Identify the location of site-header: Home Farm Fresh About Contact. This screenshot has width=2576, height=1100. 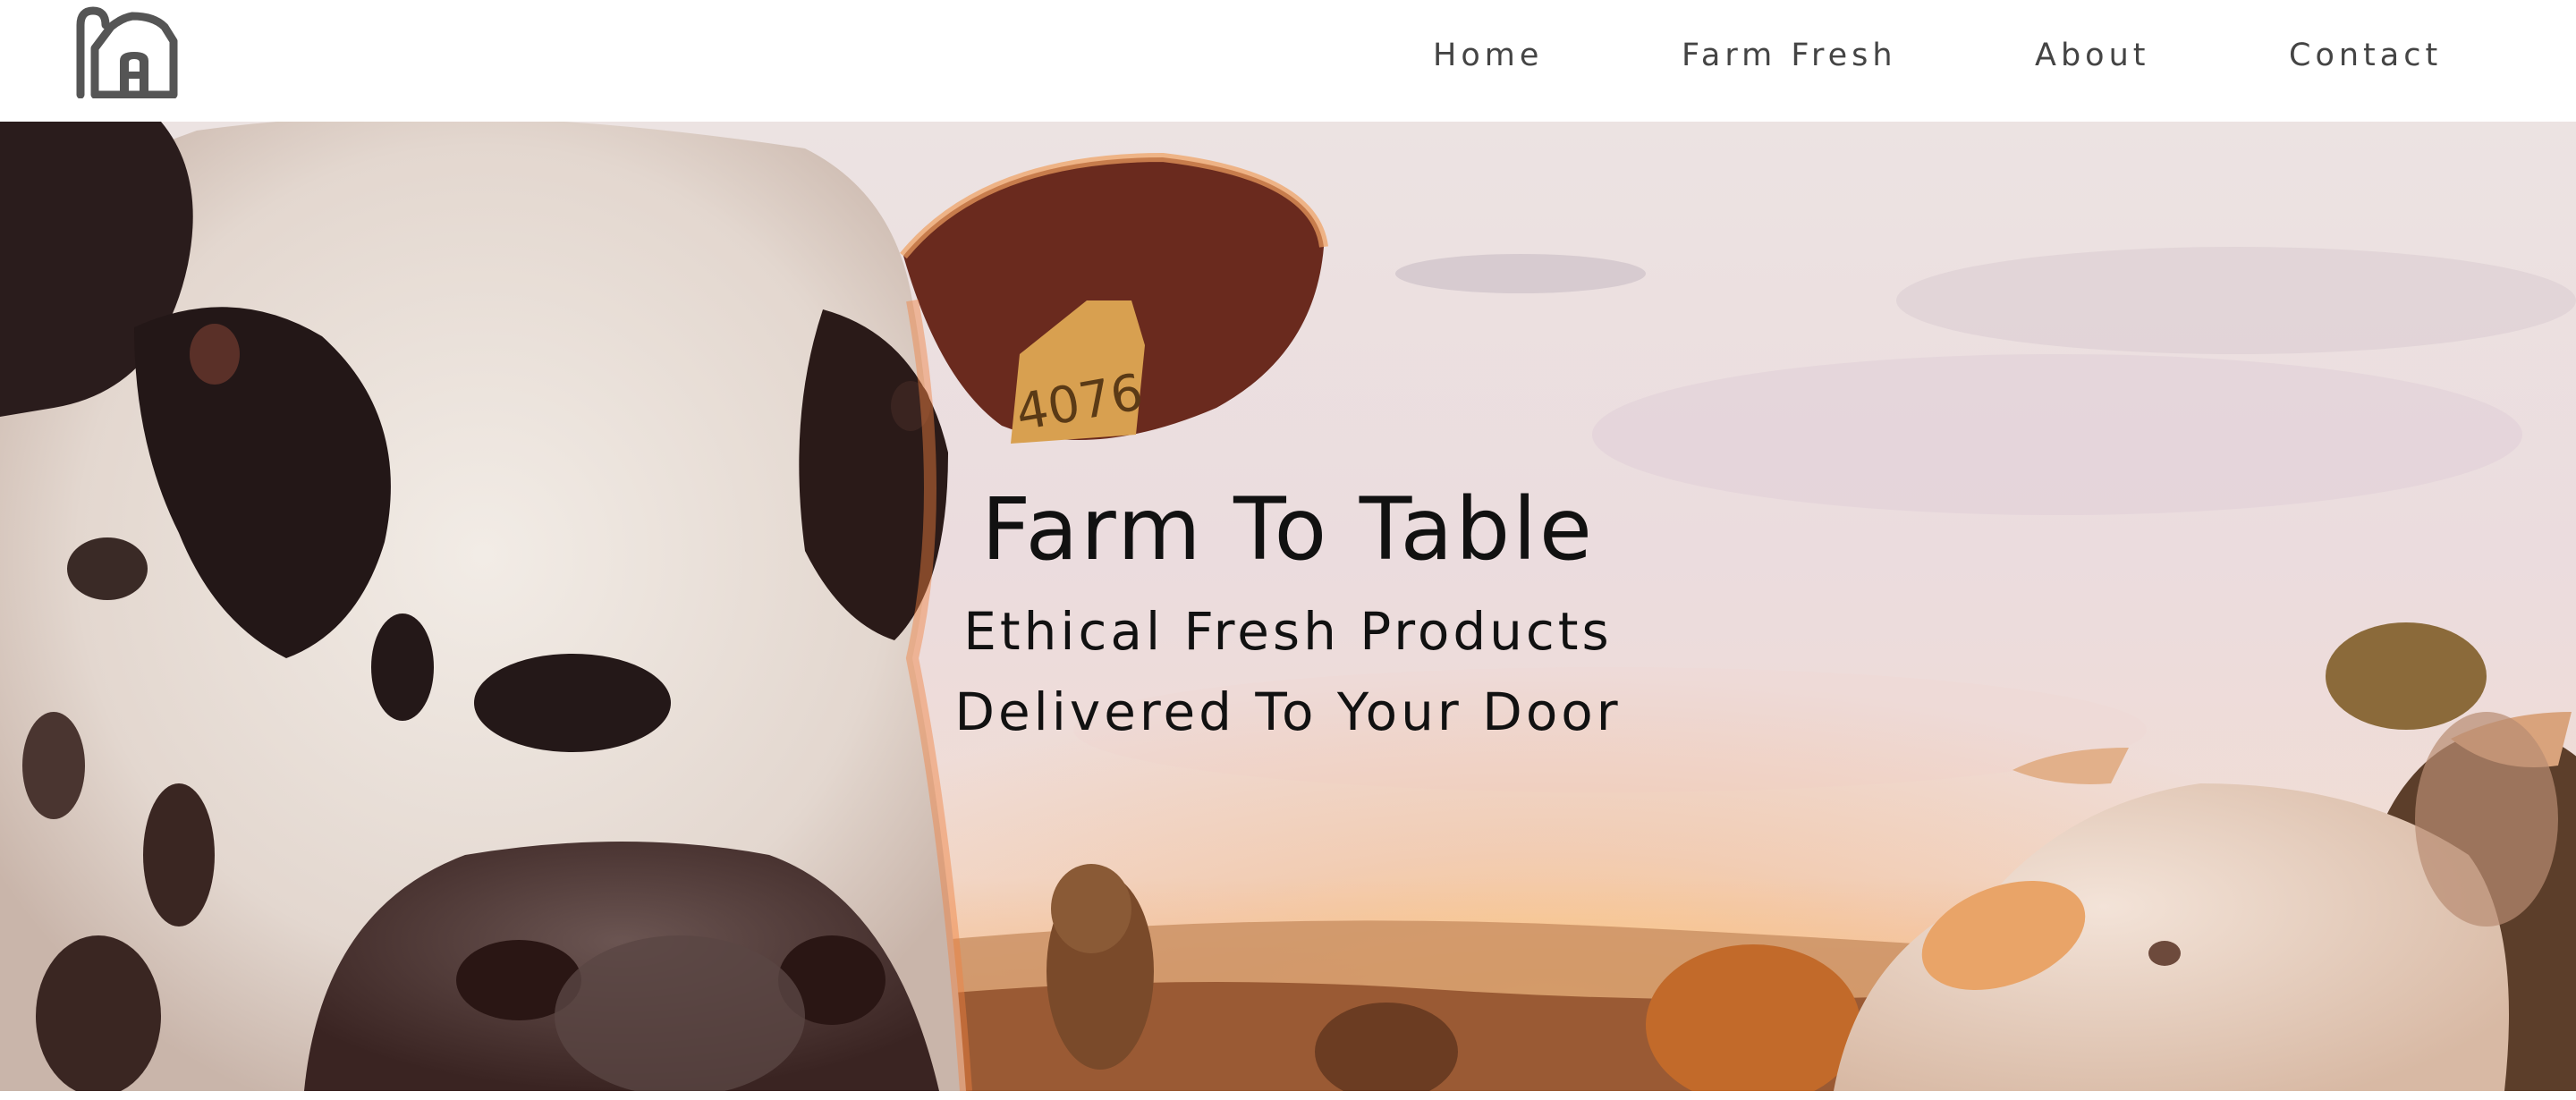
(1288, 61).